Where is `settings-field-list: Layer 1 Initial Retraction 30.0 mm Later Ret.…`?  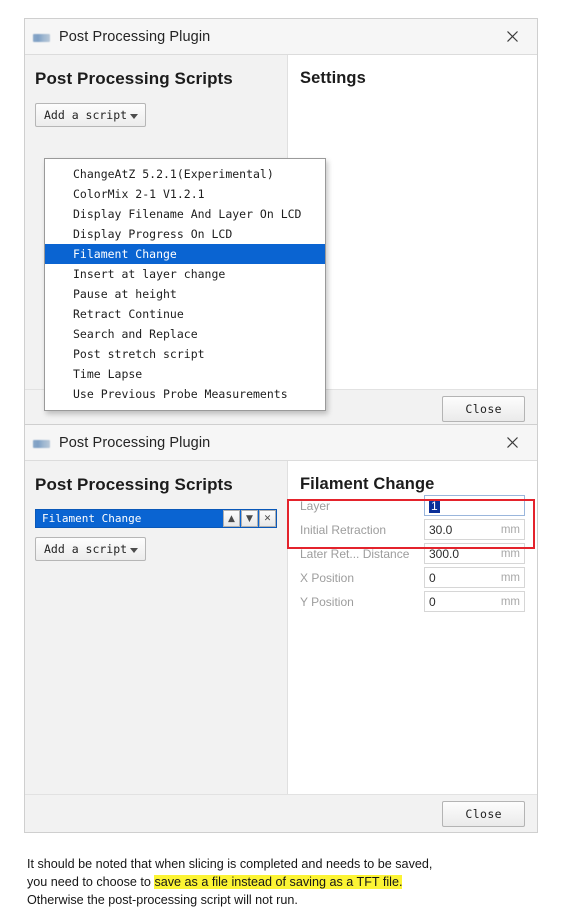 settings-field-list: Layer 1 Initial Retraction 30.0 mm Later Ret.… is located at coordinates (412, 553).